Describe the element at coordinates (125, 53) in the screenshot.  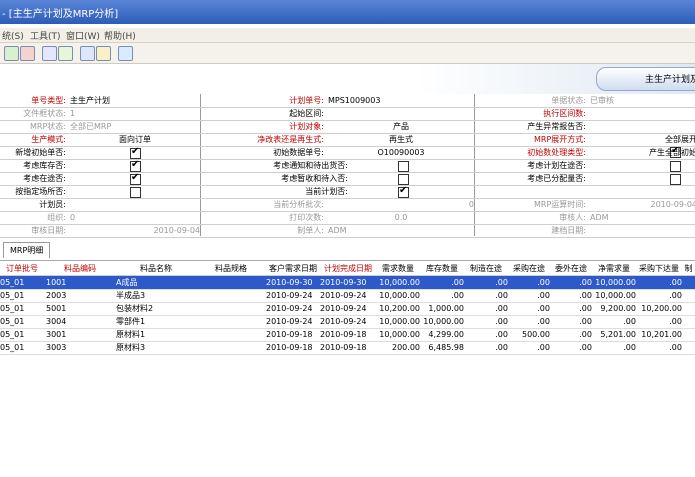
I see `confirm-icon` at that location.